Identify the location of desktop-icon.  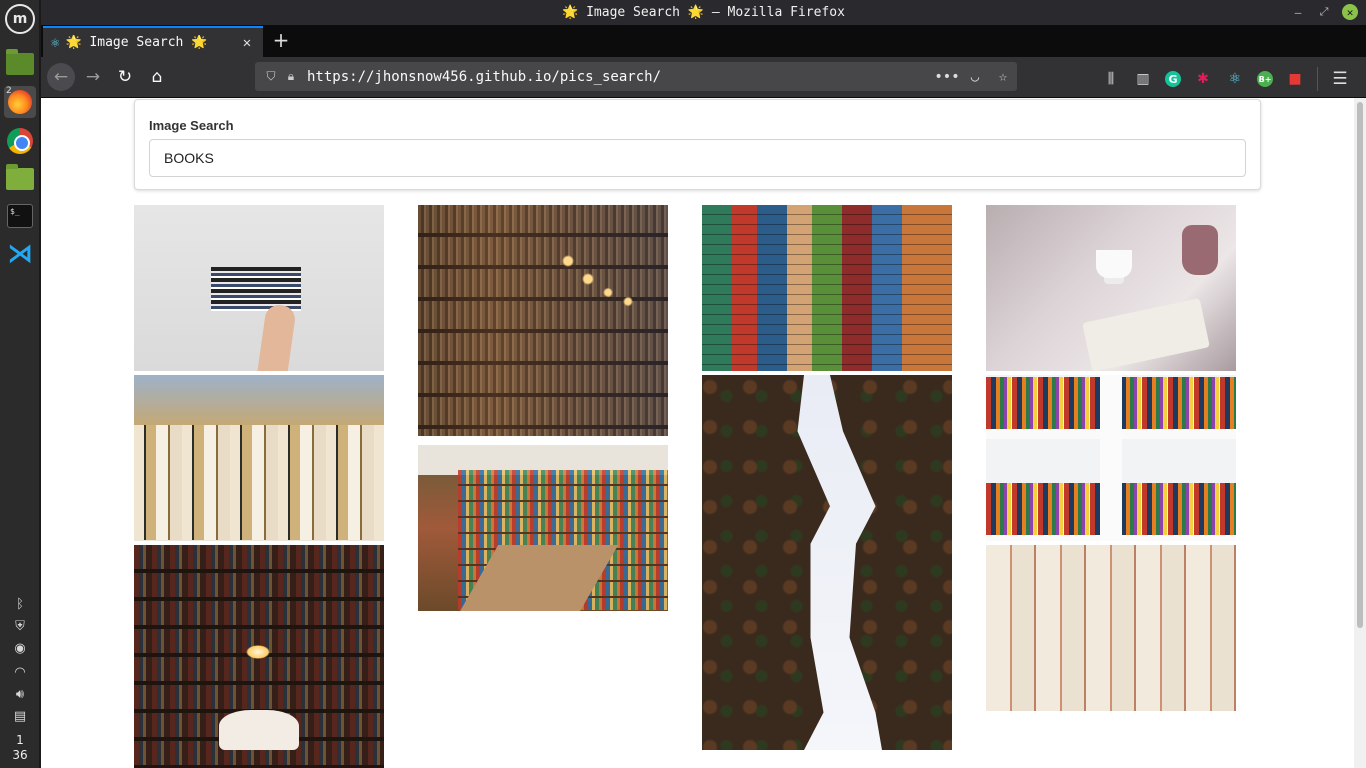
(20, 62).